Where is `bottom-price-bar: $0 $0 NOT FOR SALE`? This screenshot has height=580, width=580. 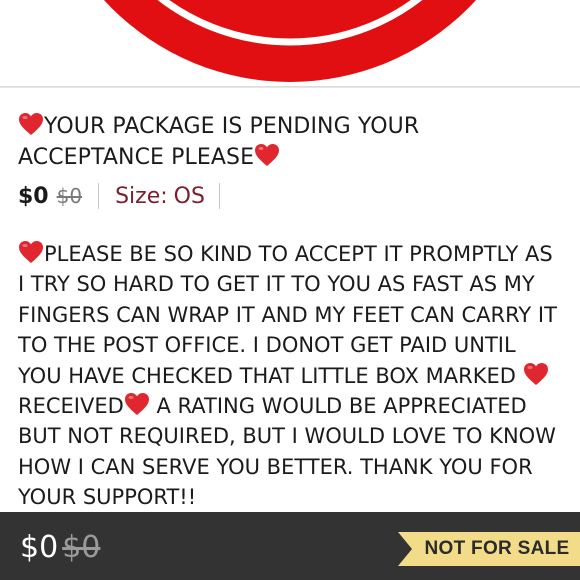 bottom-price-bar: $0 $0 NOT FOR SALE is located at coordinates (290, 546).